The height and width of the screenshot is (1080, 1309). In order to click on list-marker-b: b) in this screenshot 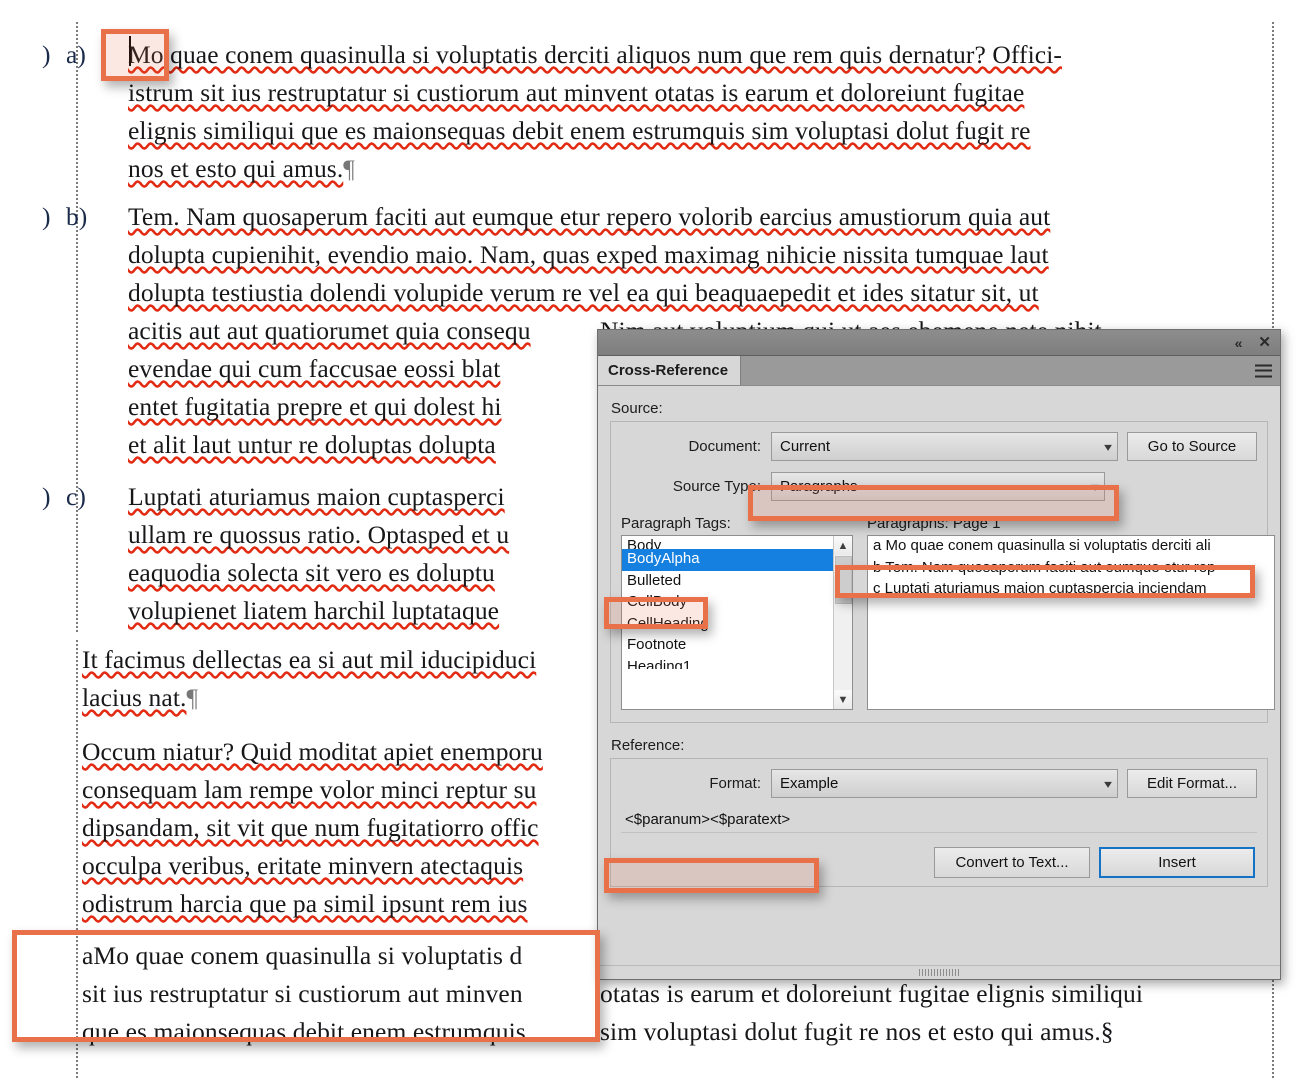, I will do `click(77, 216)`.